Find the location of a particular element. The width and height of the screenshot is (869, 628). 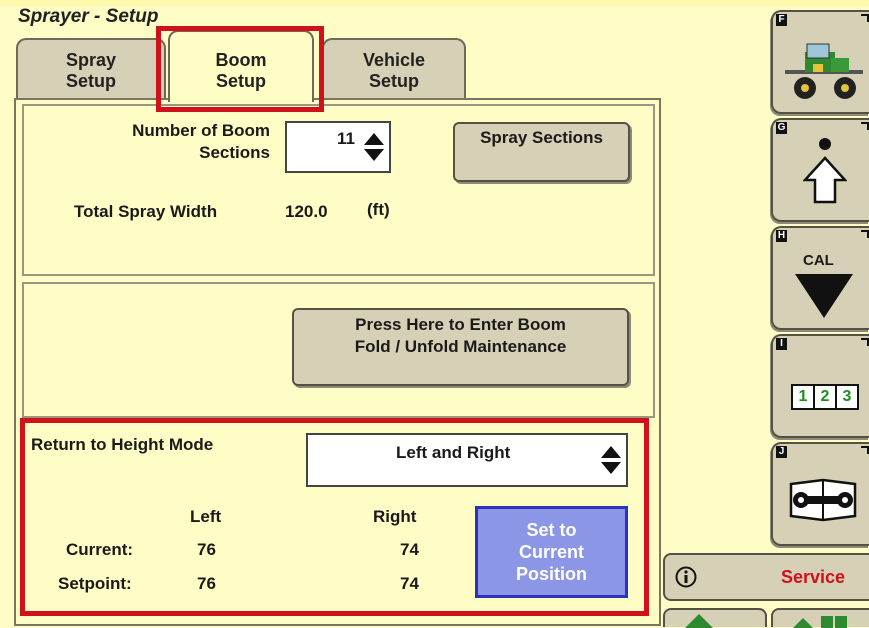

cal-down-triangle-icon is located at coordinates (824, 296).